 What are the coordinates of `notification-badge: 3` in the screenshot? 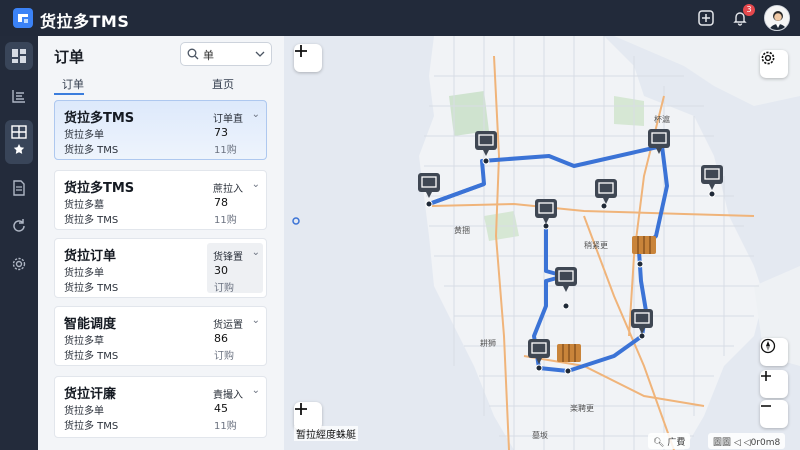 It's located at (749, 10).